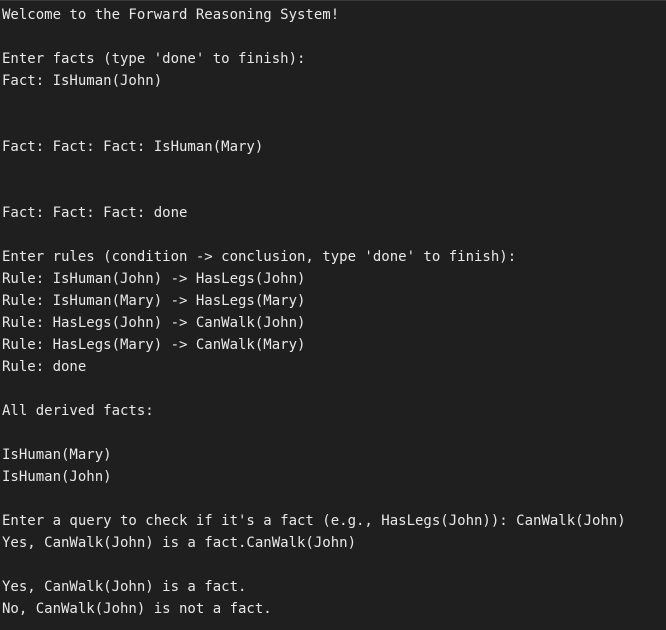  Describe the element at coordinates (124, 587) in the screenshot. I see `query-result-line: Yes, CanWalk(John) is a fact.` at that location.